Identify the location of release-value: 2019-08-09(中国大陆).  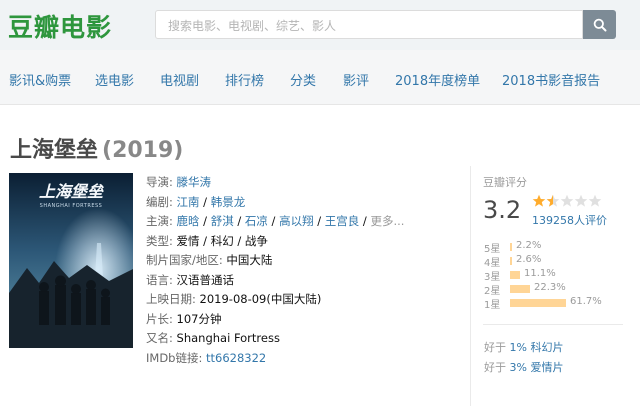
(260, 299).